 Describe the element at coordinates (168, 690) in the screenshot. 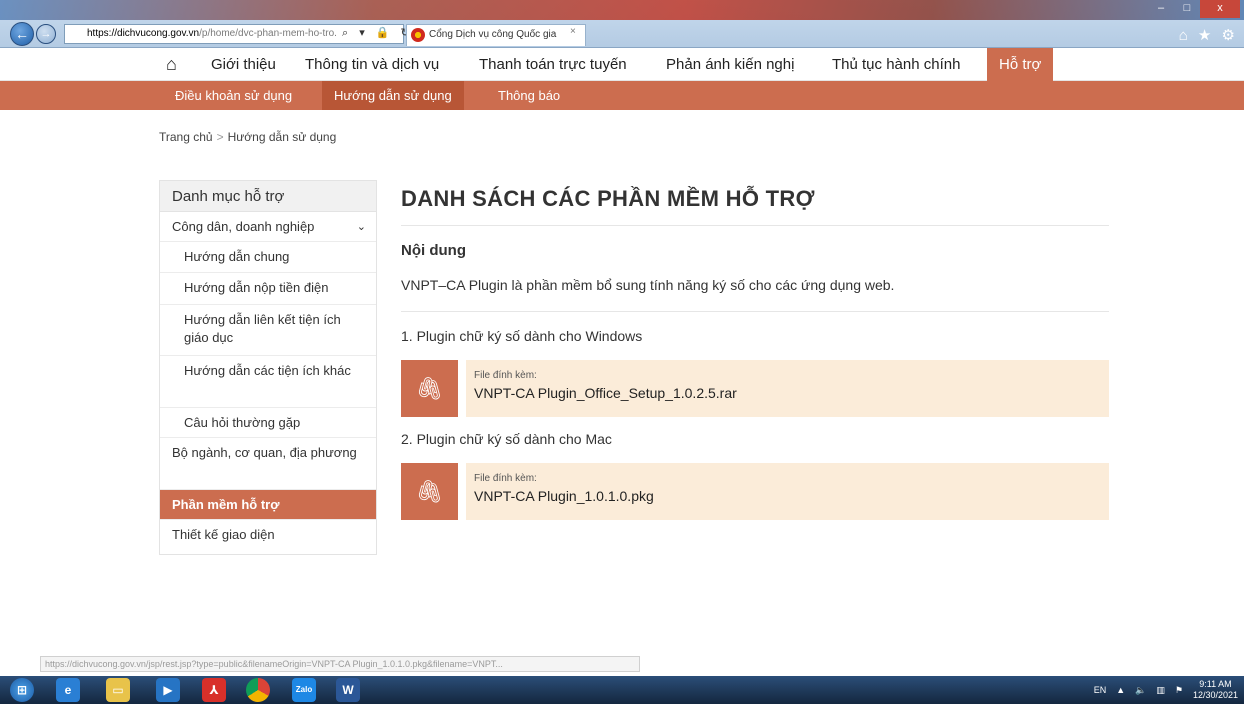

I see `media-player-icon: ▶` at that location.